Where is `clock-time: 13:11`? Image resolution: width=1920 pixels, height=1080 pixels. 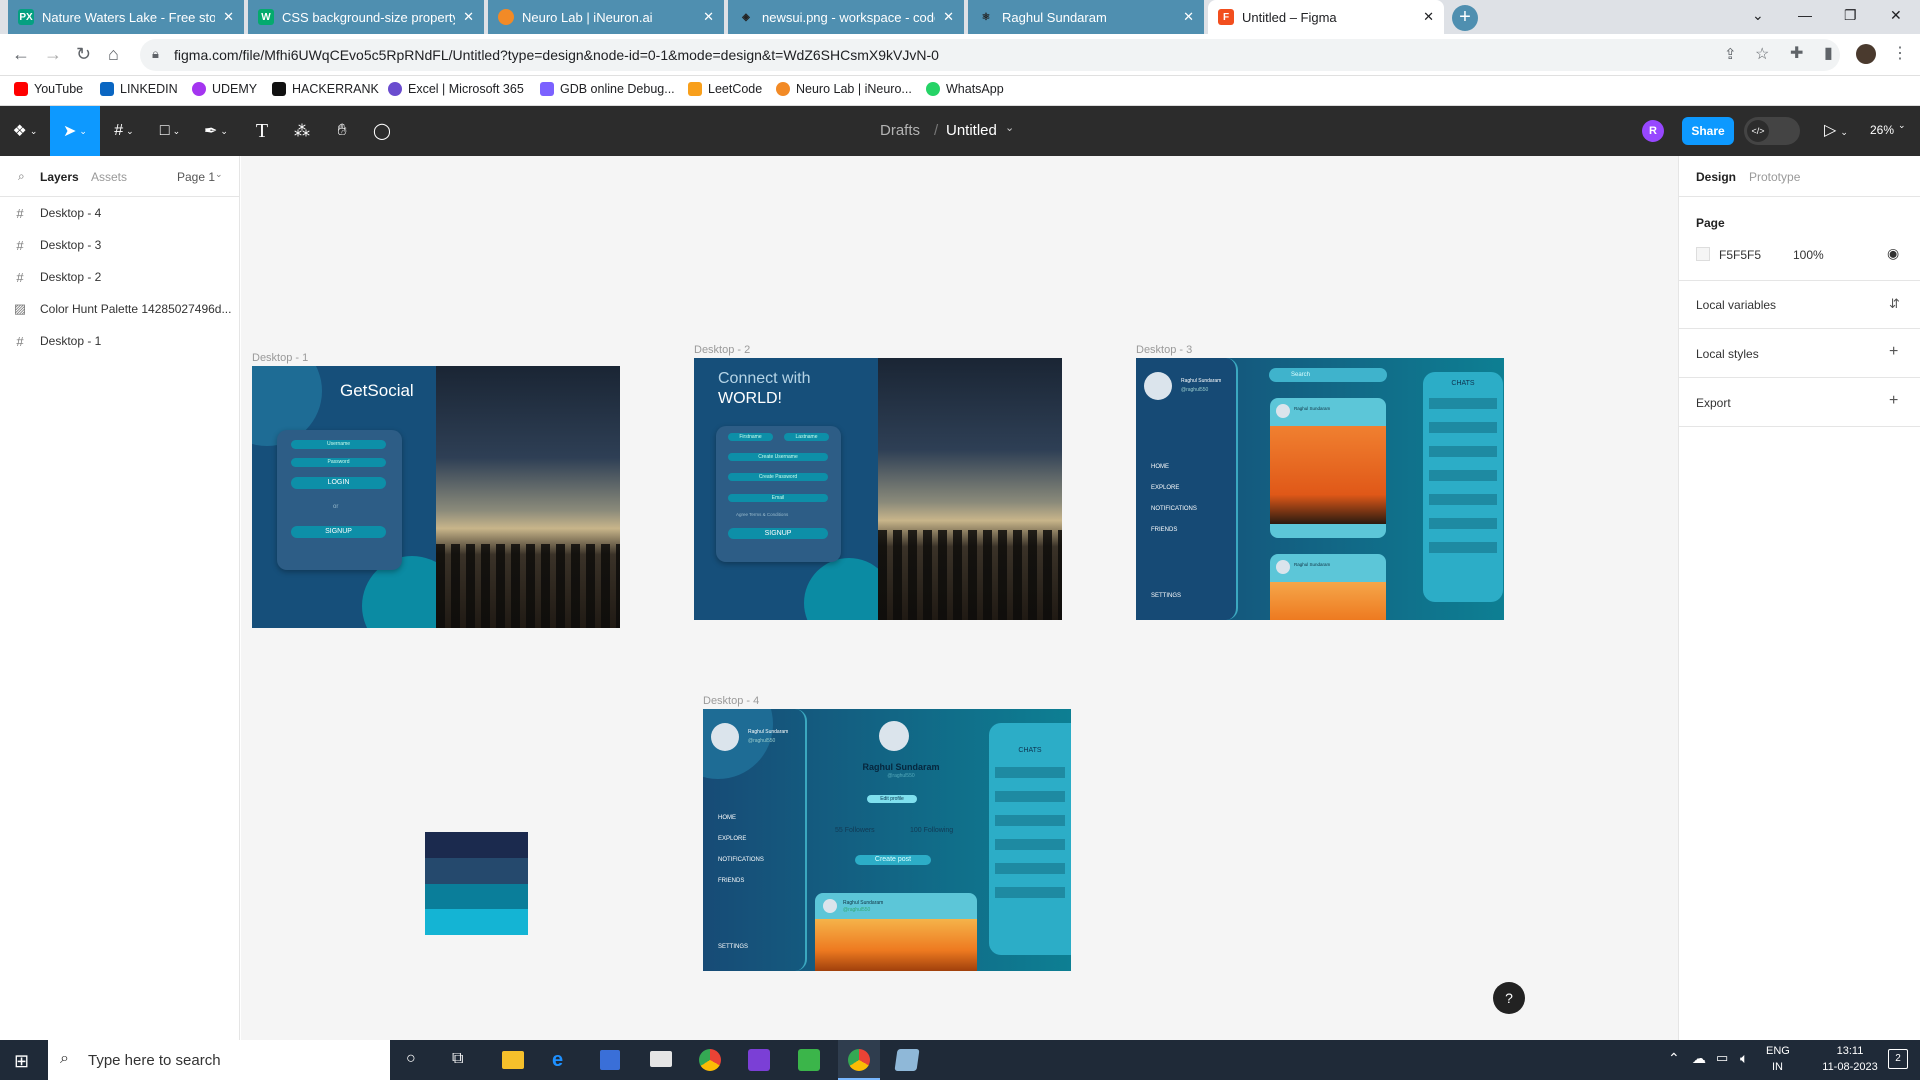 clock-time: 13:11 is located at coordinates (1850, 1051).